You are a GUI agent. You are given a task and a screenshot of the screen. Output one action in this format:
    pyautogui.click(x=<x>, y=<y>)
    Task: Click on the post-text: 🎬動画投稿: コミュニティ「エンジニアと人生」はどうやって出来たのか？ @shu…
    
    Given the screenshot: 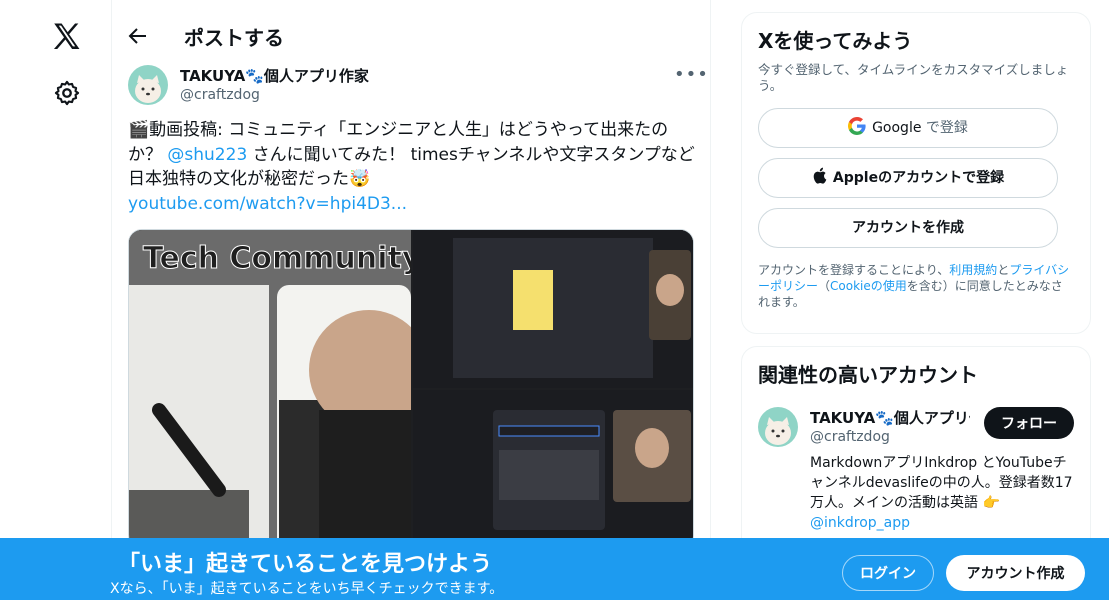 What is the action you would take?
    pyautogui.click(x=413, y=167)
    